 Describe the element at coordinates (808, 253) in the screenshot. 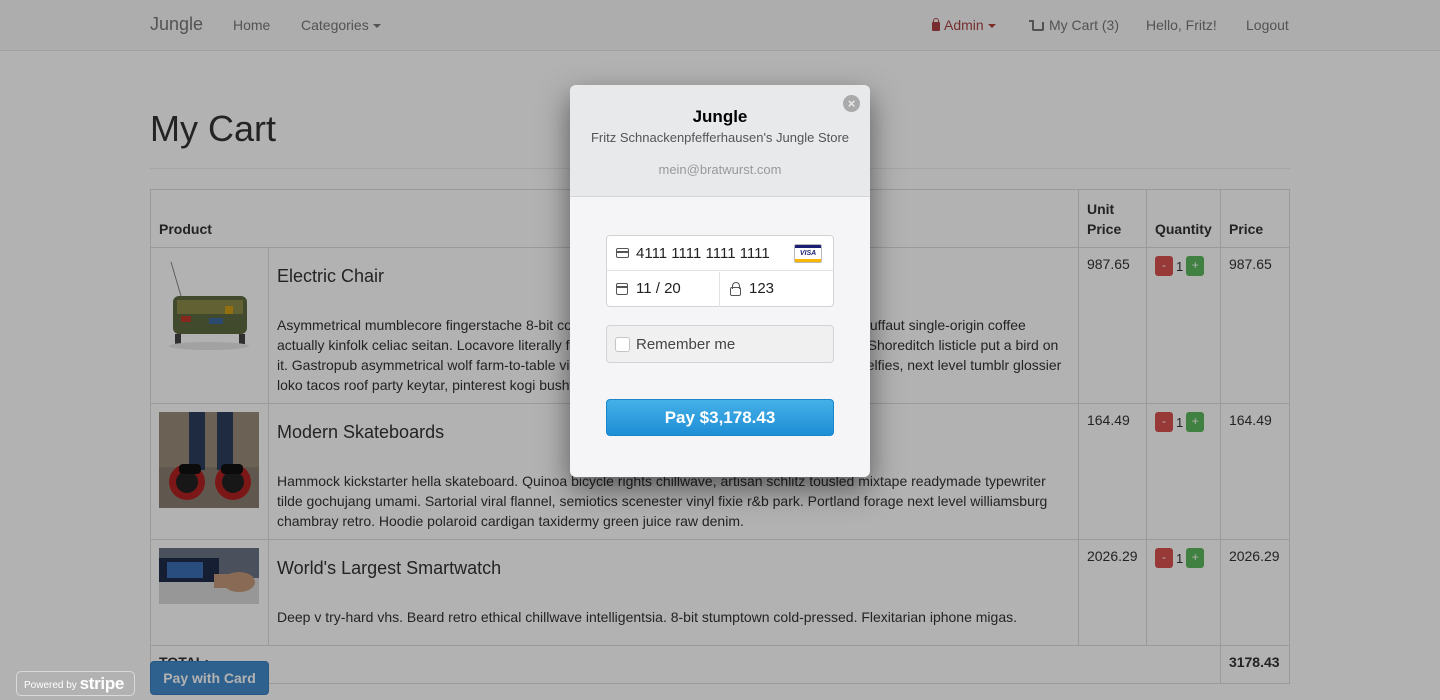

I see `visa-icon: VISA` at that location.